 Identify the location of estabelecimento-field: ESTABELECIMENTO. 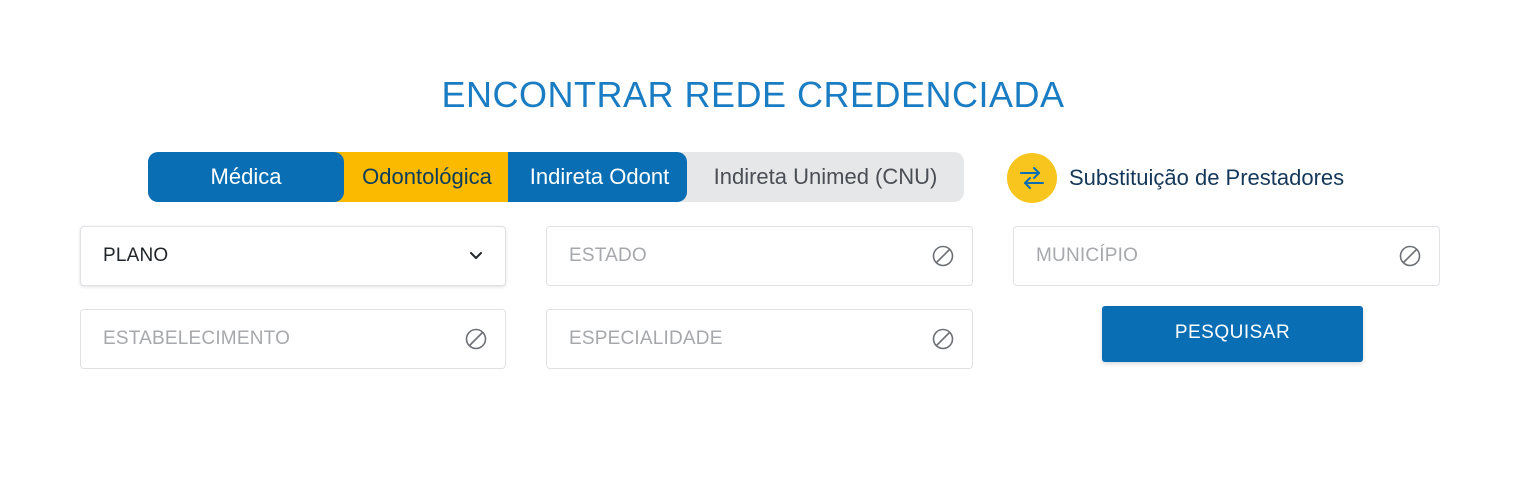
(293, 339).